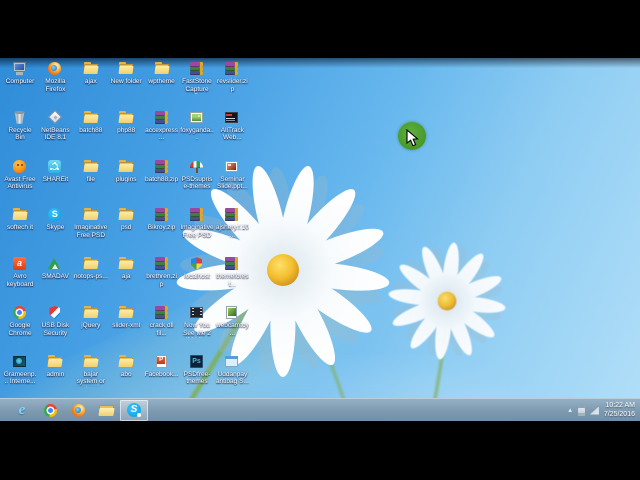 The width and height of the screenshot is (640, 480). What do you see at coordinates (197, 369) in the screenshot?
I see `desktop-icon-psdfree-themes: Ps PSDfree-themes` at bounding box center [197, 369].